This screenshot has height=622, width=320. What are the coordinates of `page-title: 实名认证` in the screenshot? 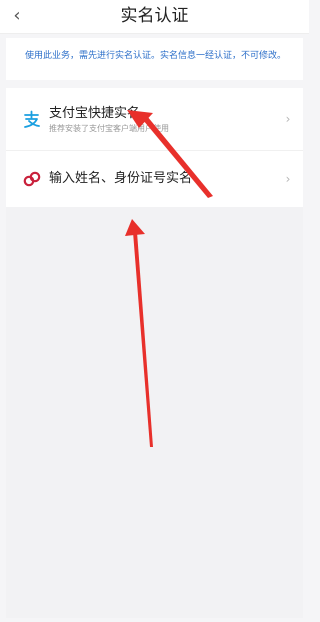 It's located at (154, 16).